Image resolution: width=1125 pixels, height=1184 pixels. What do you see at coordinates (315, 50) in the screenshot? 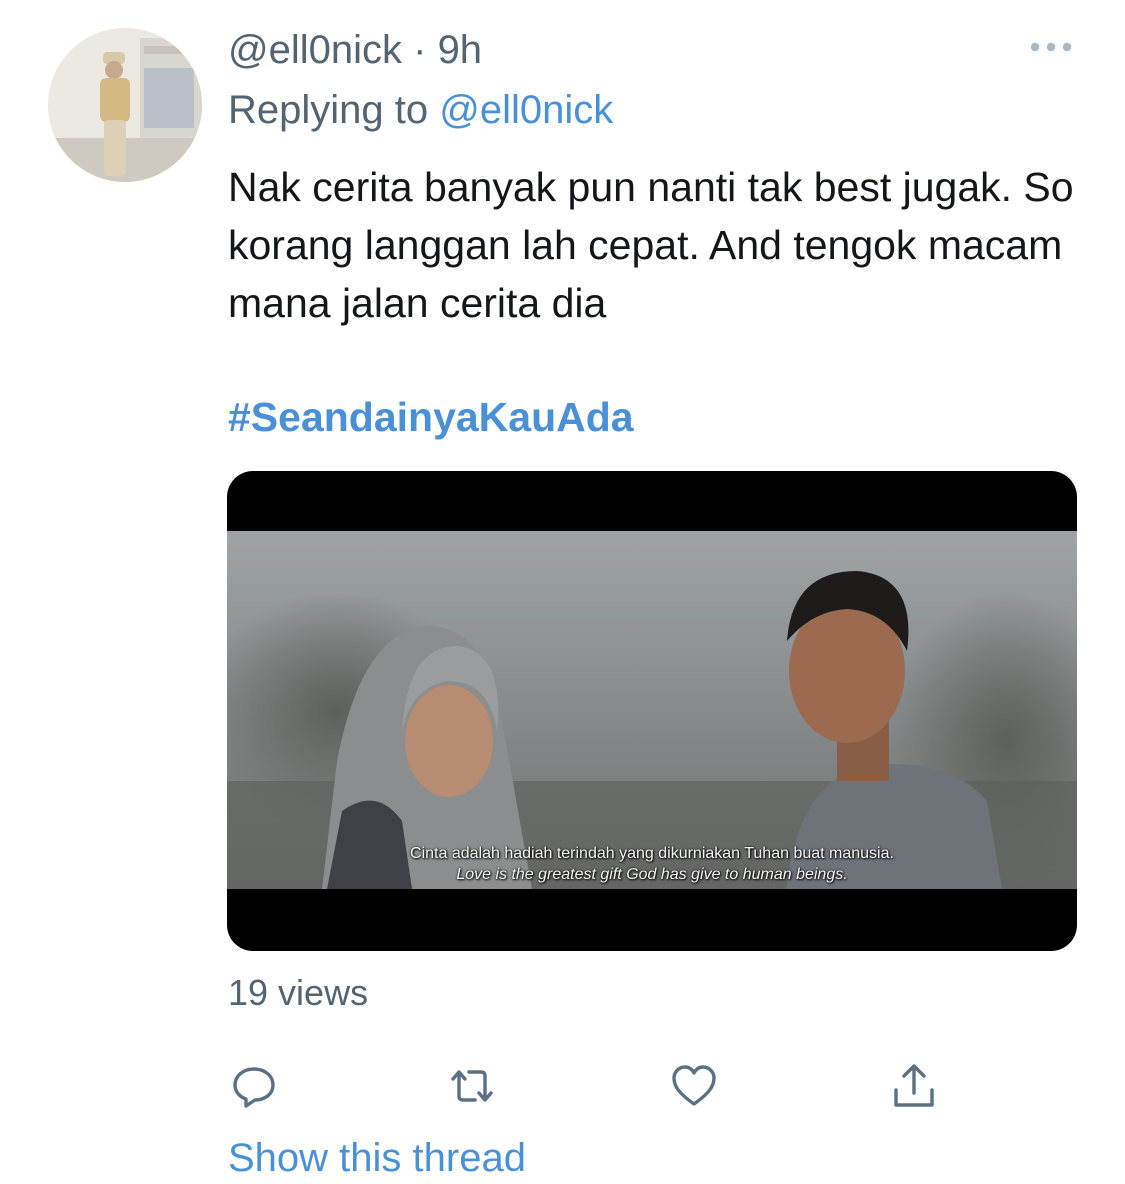
I see `author-handle: @ell0nick` at bounding box center [315, 50].